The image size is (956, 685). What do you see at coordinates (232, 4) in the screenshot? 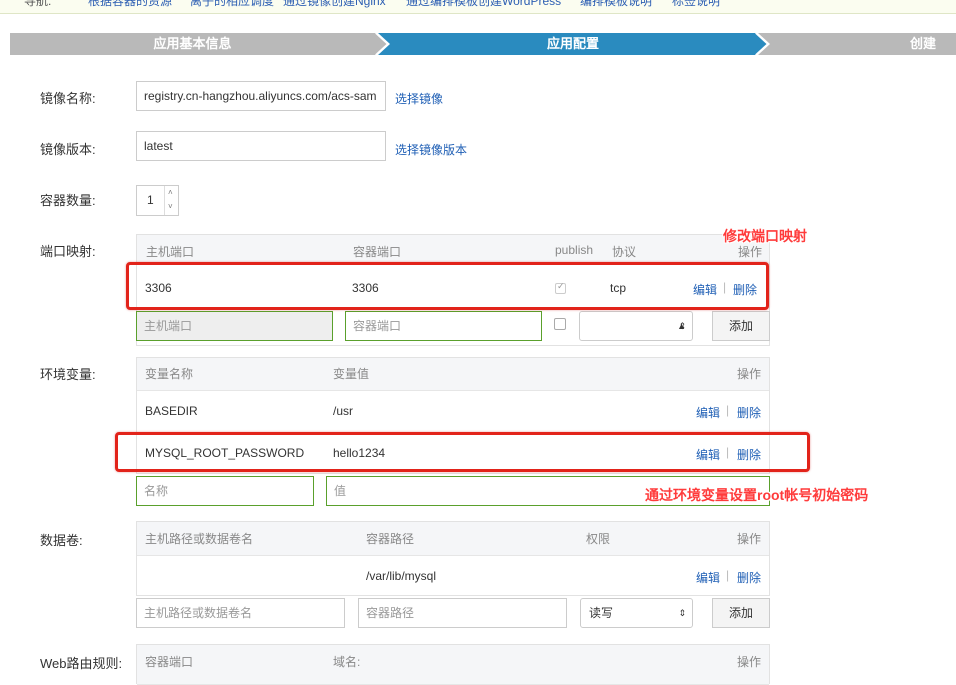
I see `top-nav-link: 离子的相应调度` at bounding box center [232, 4].